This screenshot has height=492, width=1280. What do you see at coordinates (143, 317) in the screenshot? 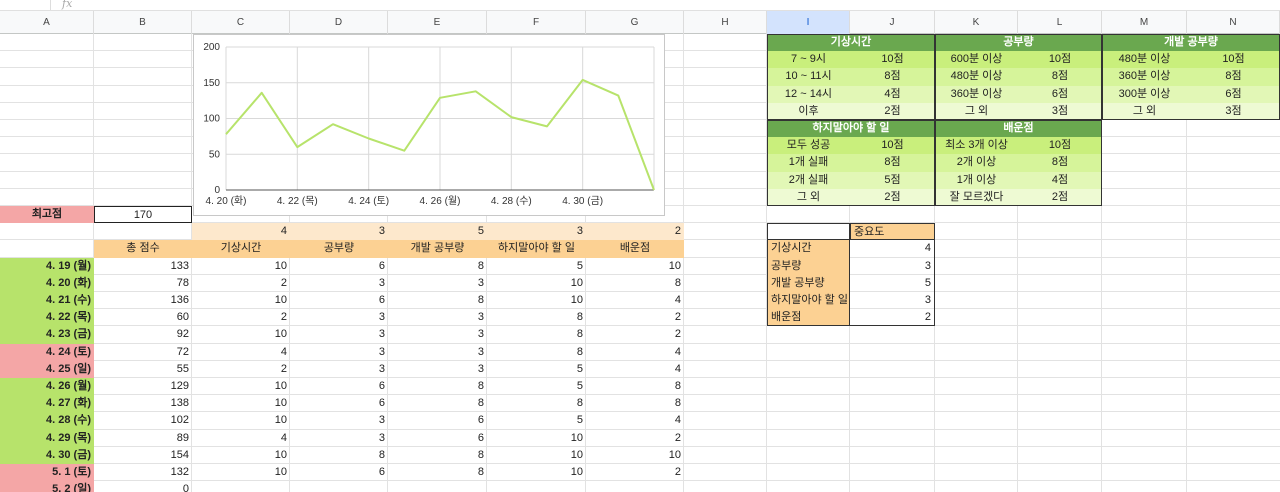
I see `total-score-cell: 60` at bounding box center [143, 317].